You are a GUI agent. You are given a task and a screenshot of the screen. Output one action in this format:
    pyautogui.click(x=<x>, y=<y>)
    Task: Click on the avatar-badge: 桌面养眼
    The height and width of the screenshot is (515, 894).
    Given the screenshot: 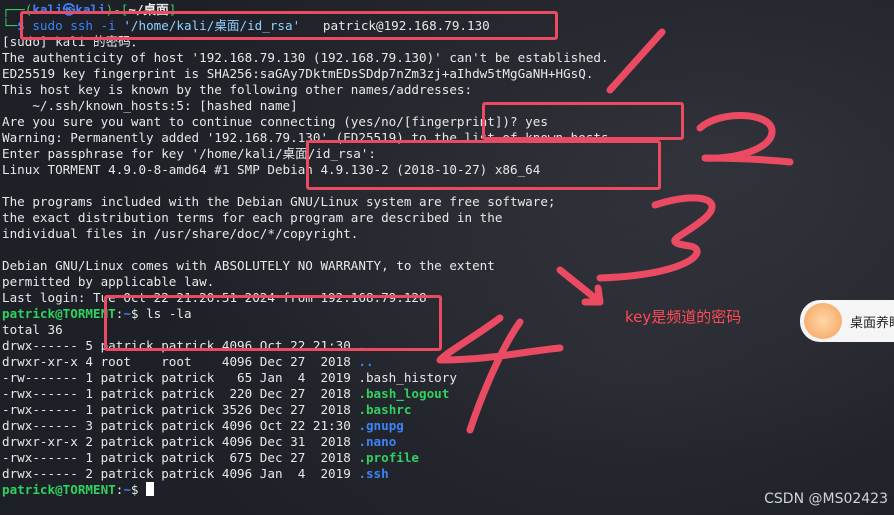 What is the action you would take?
    pyautogui.click(x=847, y=321)
    